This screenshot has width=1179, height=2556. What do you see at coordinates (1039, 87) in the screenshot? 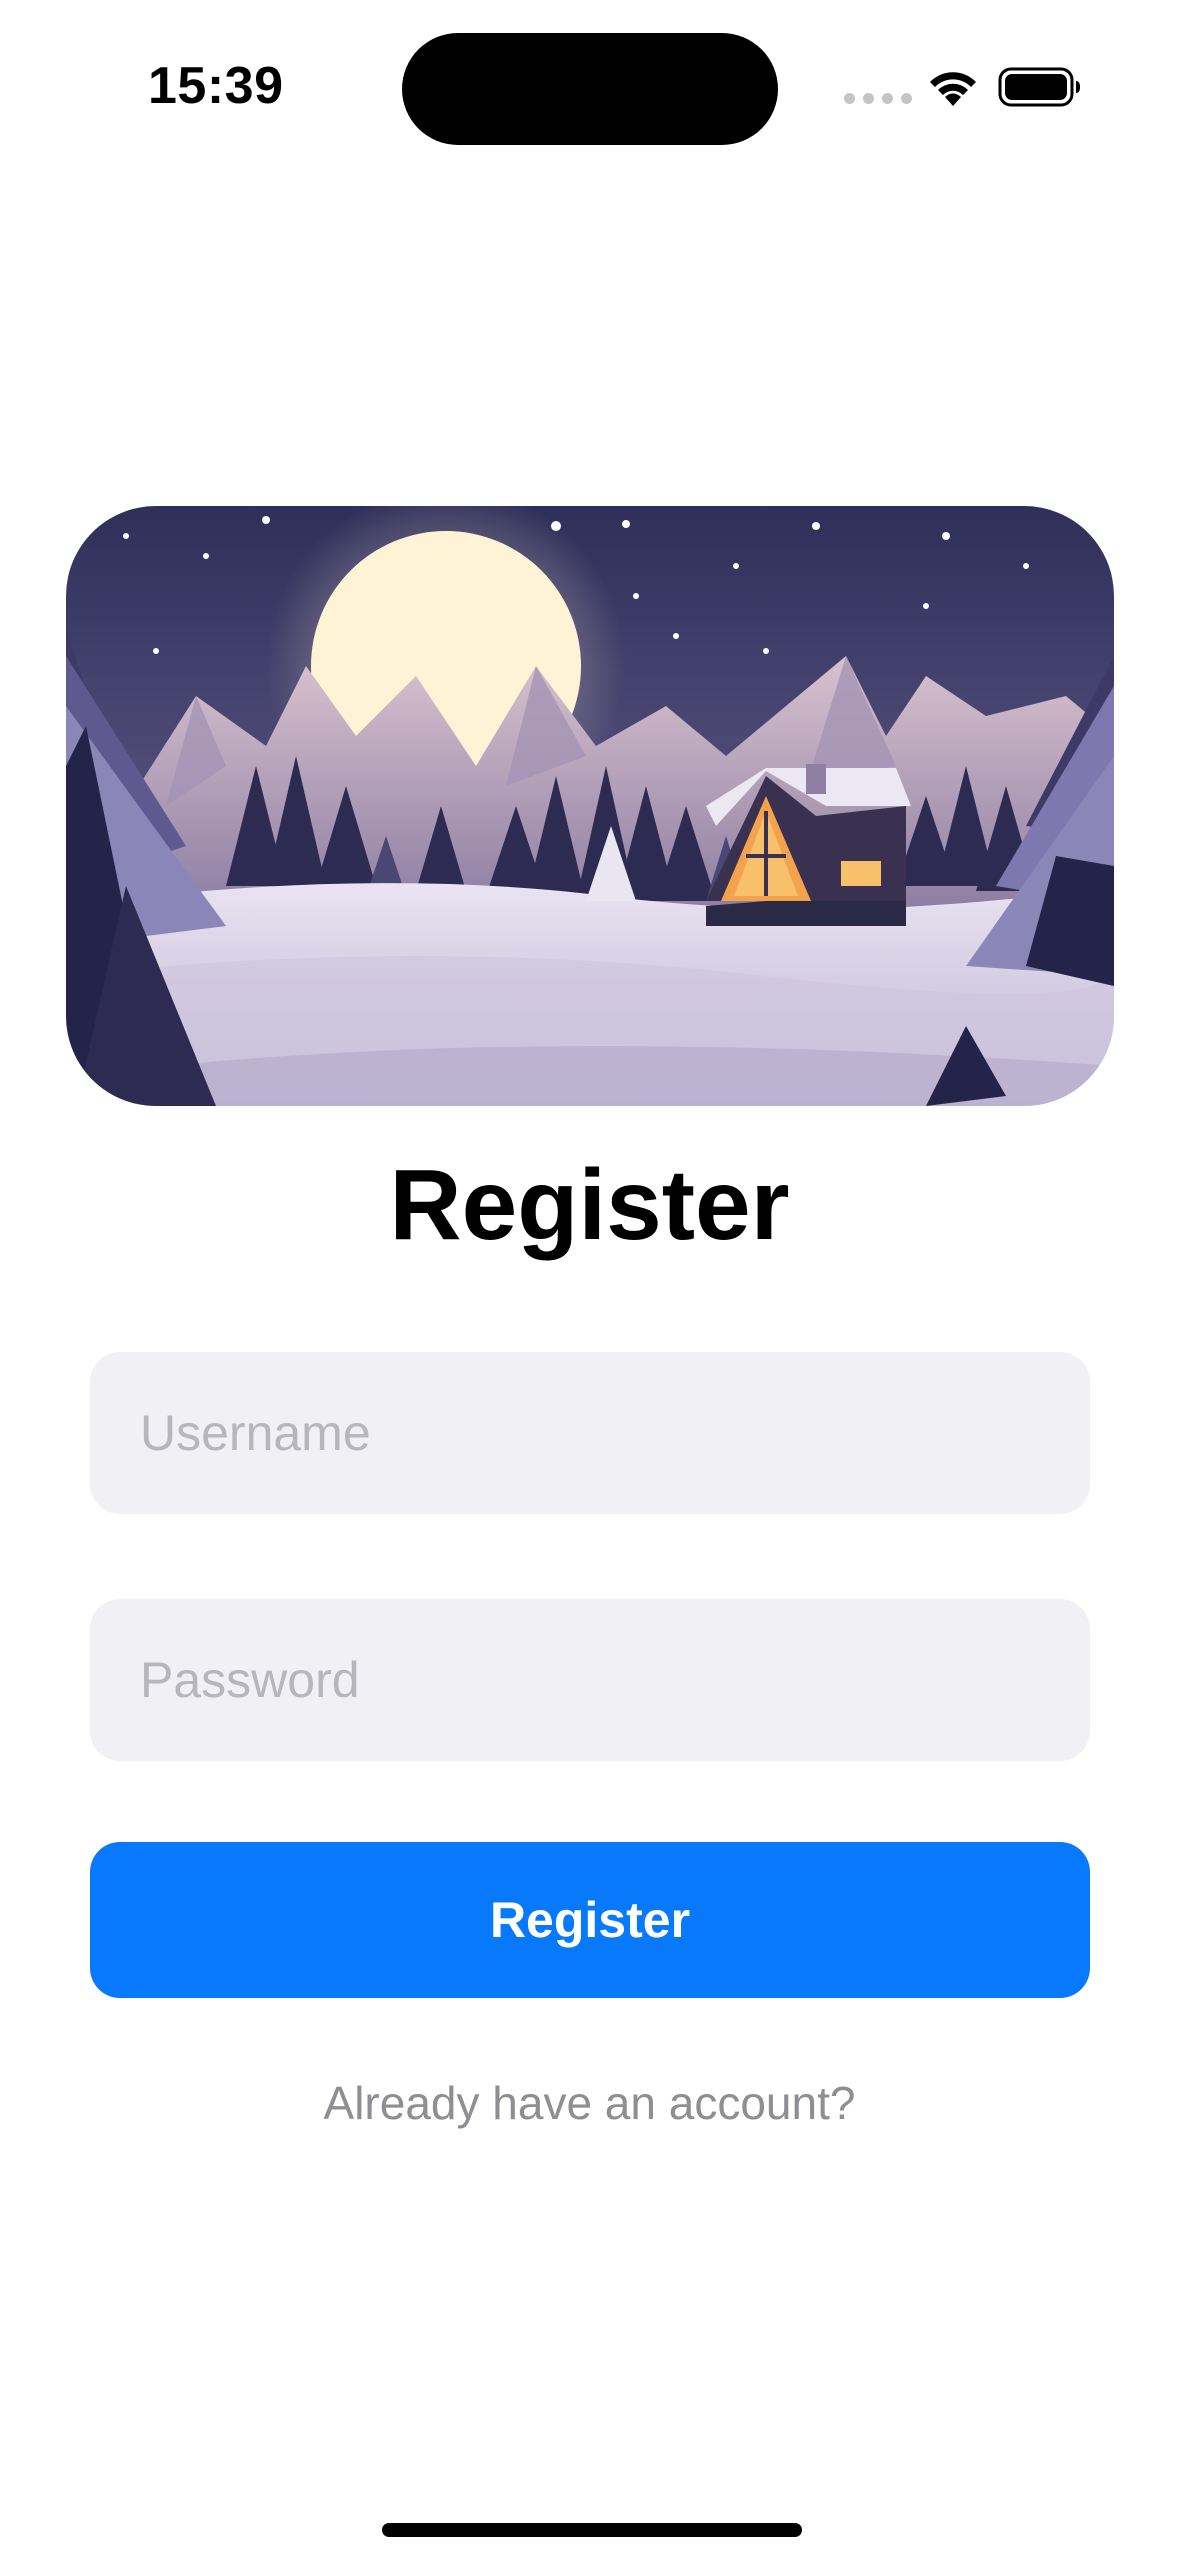
I see `battery-icon` at bounding box center [1039, 87].